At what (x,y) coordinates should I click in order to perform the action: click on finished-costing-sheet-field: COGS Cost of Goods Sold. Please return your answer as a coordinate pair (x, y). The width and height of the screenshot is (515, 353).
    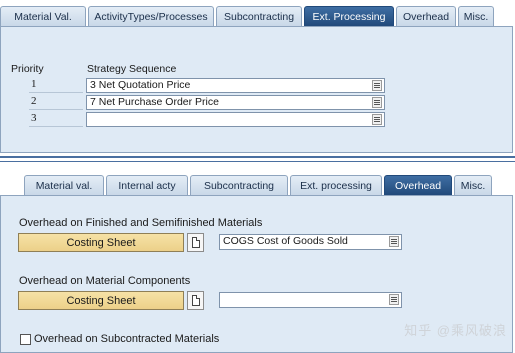
    Looking at the image, I should click on (310, 242).